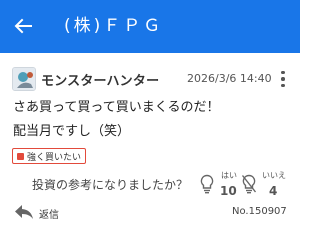 The image size is (320, 240). Describe the element at coordinates (24, 212) in the screenshot. I see `reply-icon` at that location.